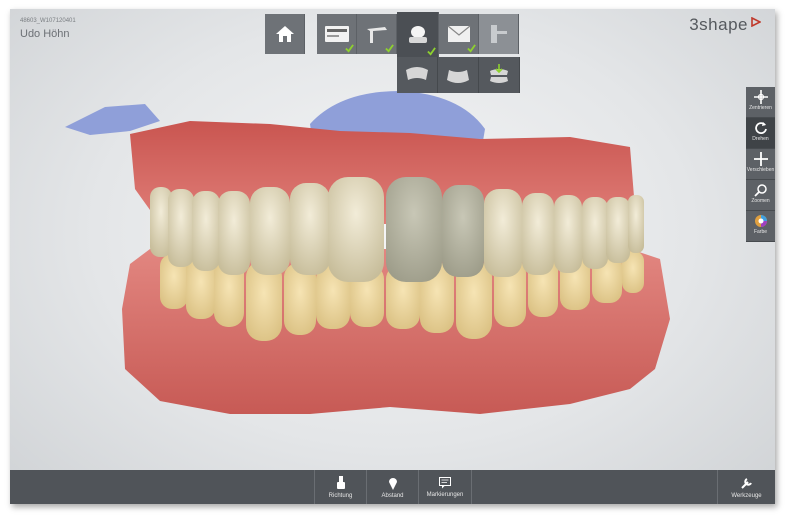 The width and height of the screenshot is (790, 519). Describe the element at coordinates (45, 34) in the screenshot. I see `patient-name: Udo Höhn` at that location.